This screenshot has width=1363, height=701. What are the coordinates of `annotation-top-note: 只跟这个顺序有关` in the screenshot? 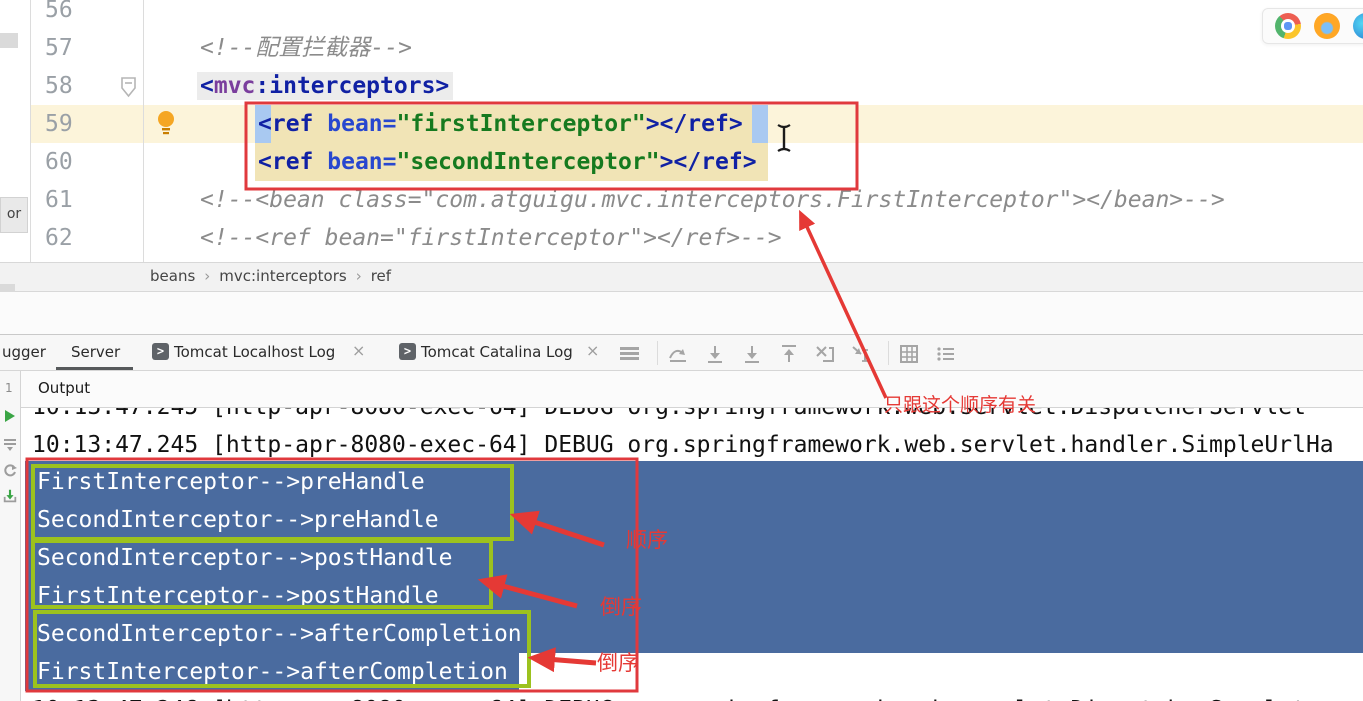 It's located at (960, 405).